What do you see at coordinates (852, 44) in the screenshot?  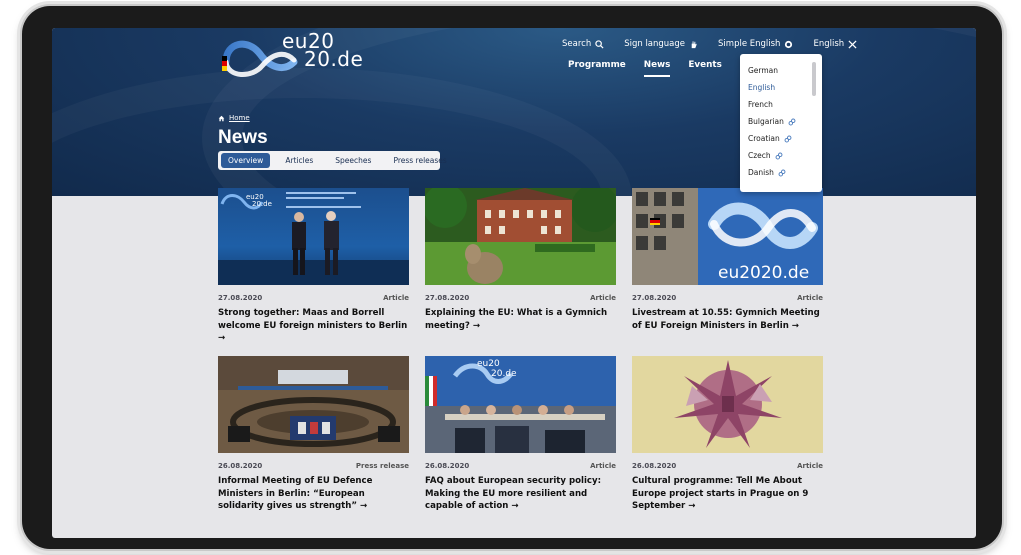 I see `close-icon` at bounding box center [852, 44].